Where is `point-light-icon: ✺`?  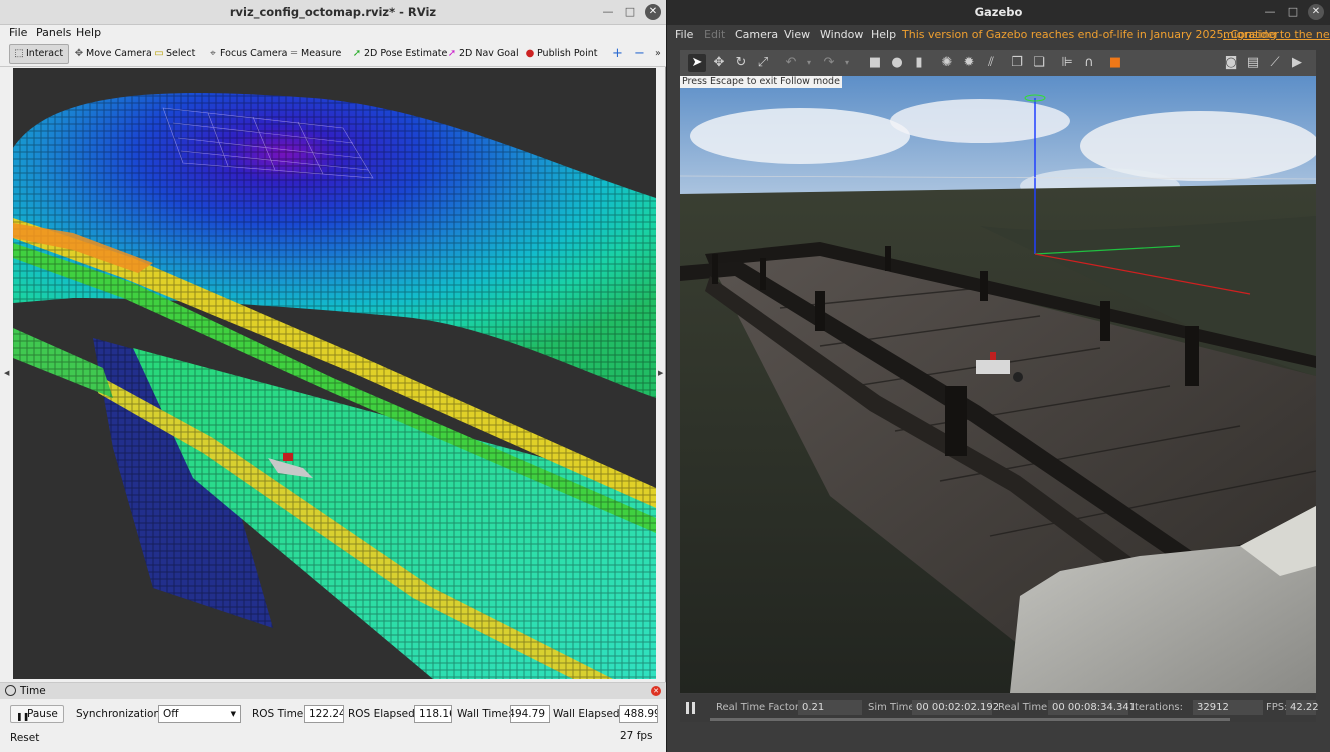
point-light-icon: ✺ is located at coordinates (947, 63).